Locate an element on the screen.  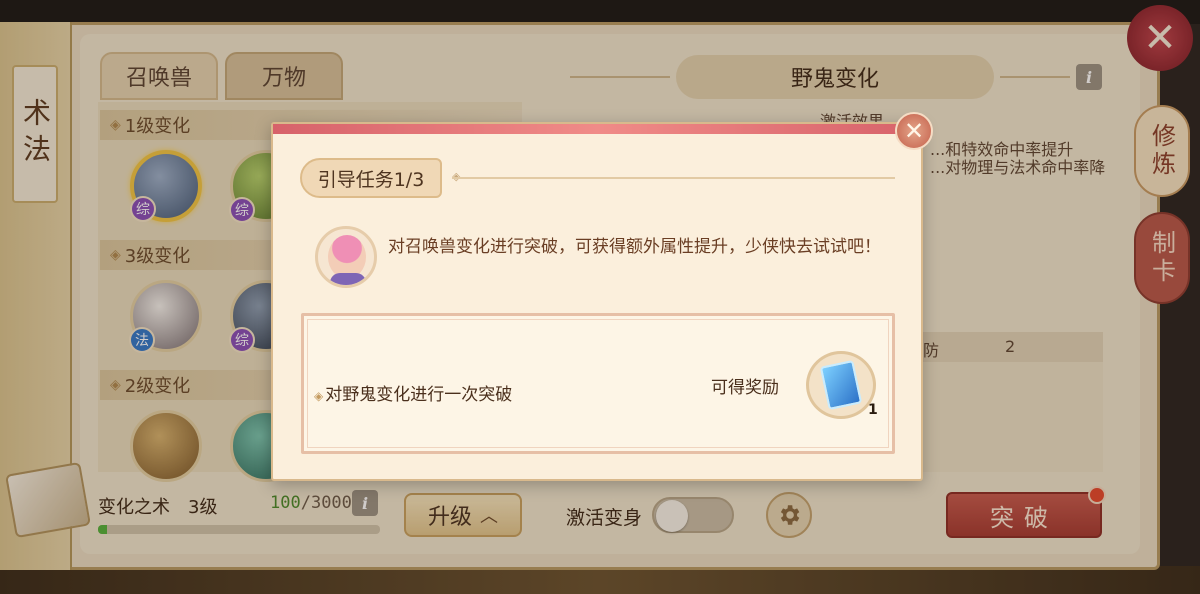
reward-card-icon is located at coordinates (841, 385).